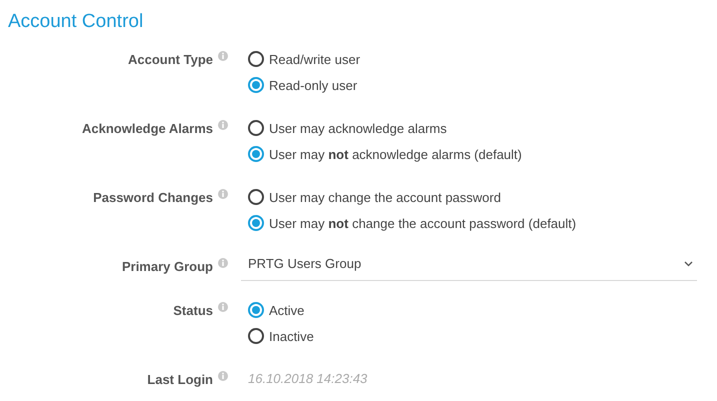  Describe the element at coordinates (193, 310) in the screenshot. I see `field-label: Status` at that location.